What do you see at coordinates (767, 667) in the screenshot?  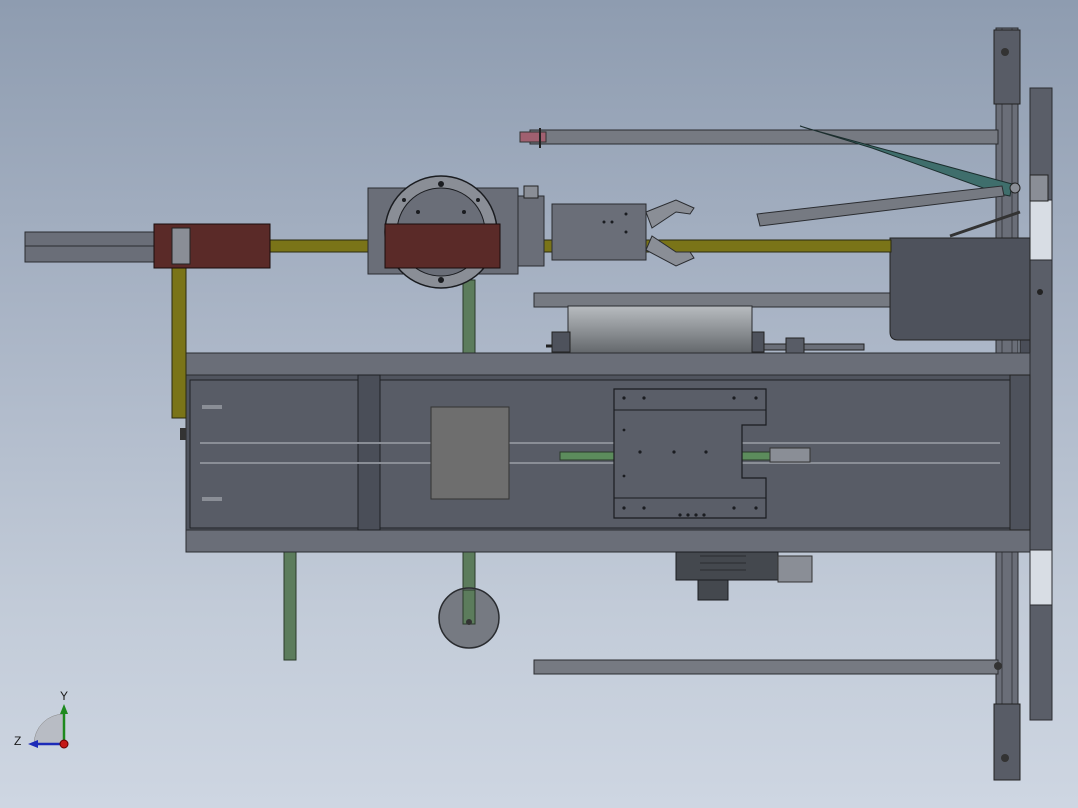 I see `lower-arm` at bounding box center [767, 667].